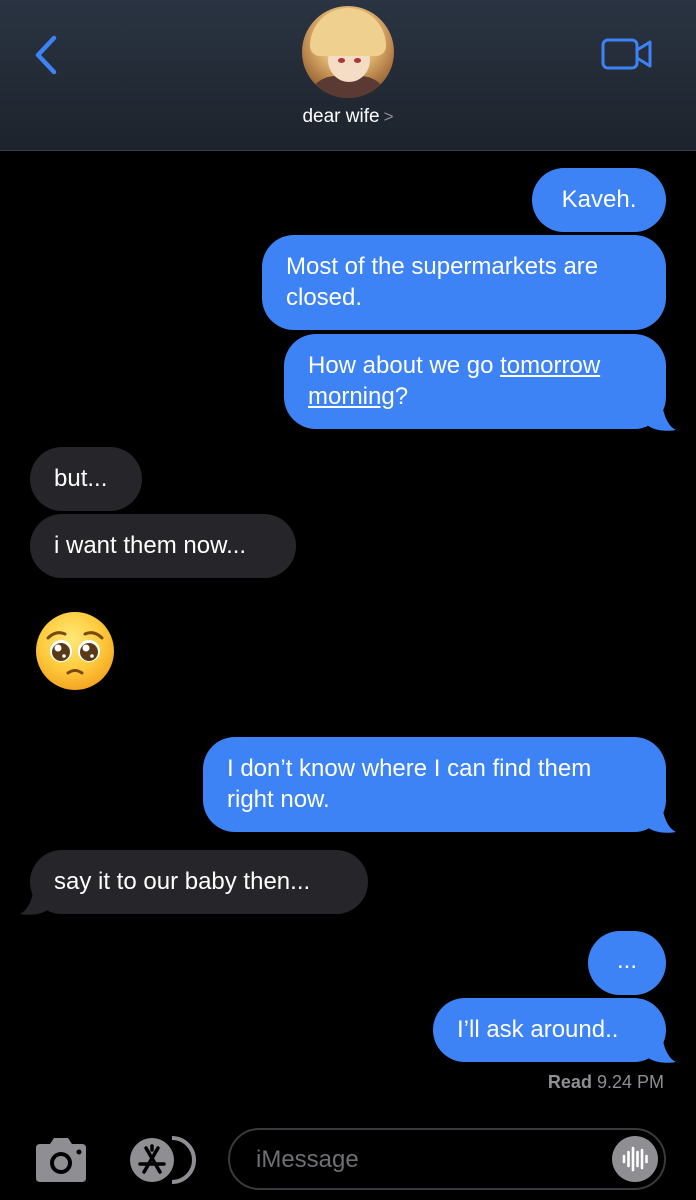  I want to click on imessage-input, so click(447, 1159).